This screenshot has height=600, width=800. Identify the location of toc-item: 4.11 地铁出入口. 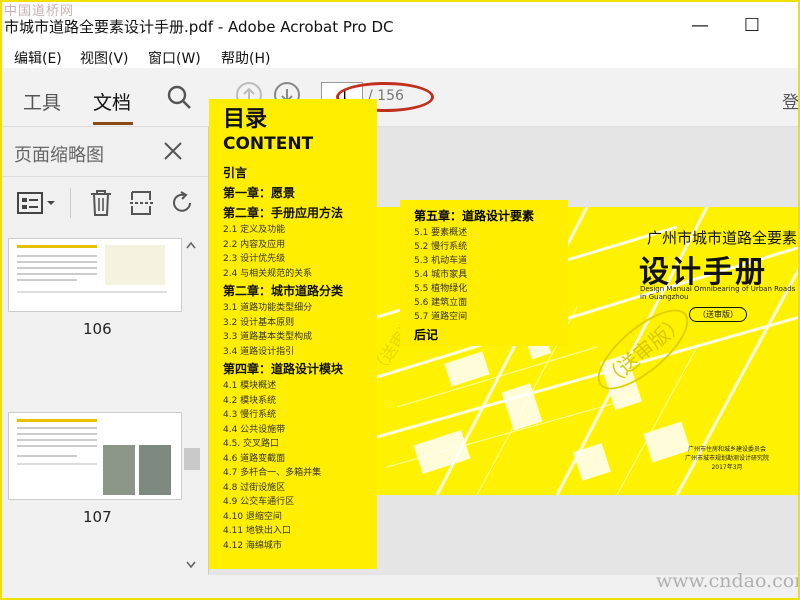
(293, 531).